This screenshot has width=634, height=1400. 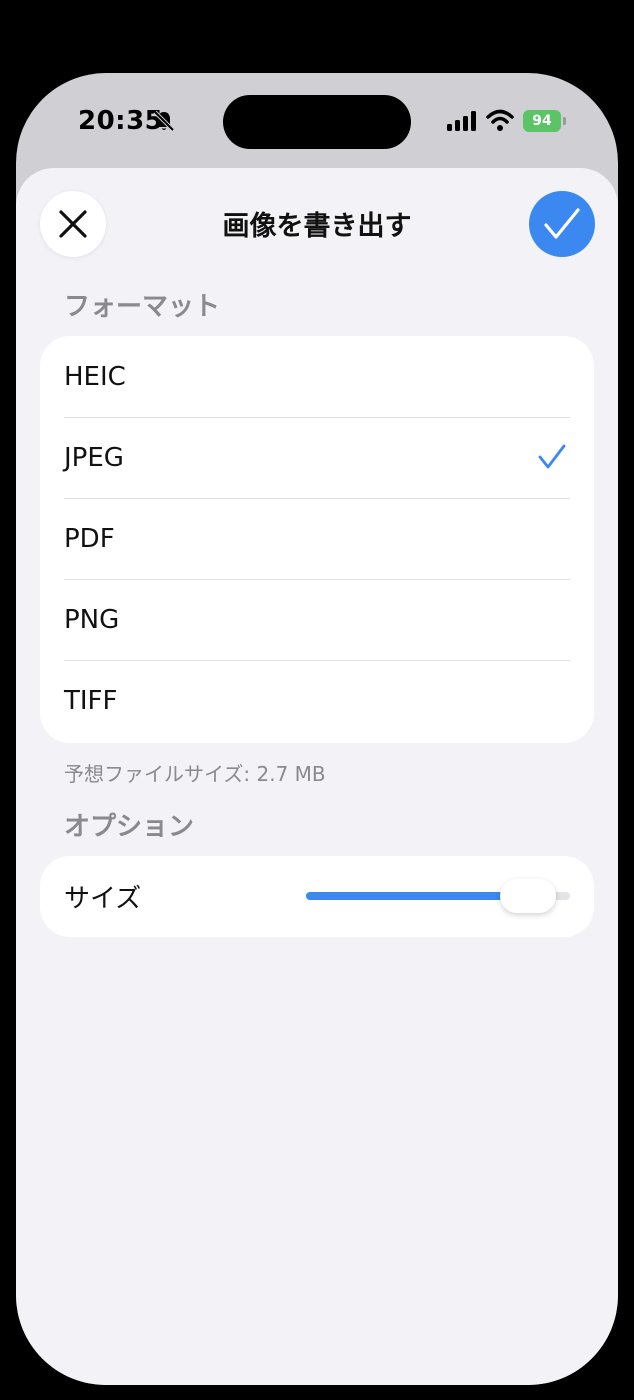 What do you see at coordinates (95, 376) in the screenshot?
I see `format-option-label: HEIC` at bounding box center [95, 376].